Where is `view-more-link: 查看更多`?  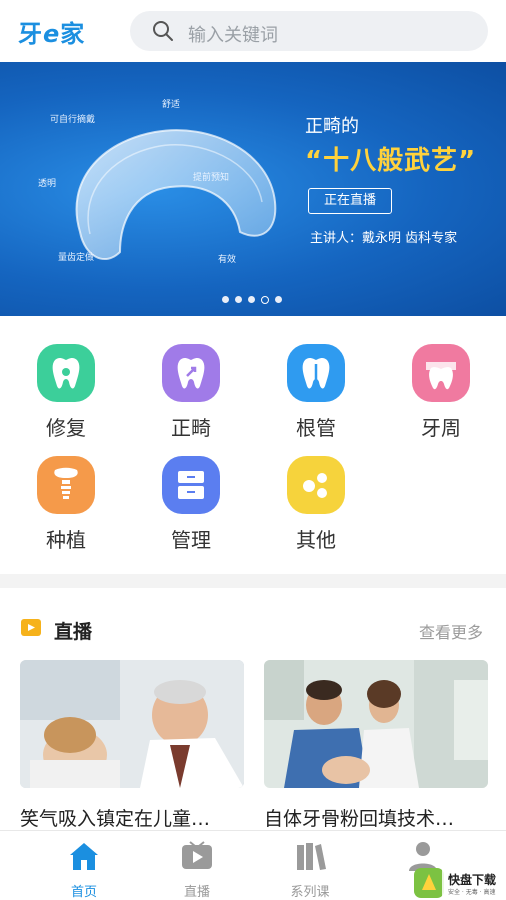 view-more-link: 查看更多 is located at coordinates (451, 631).